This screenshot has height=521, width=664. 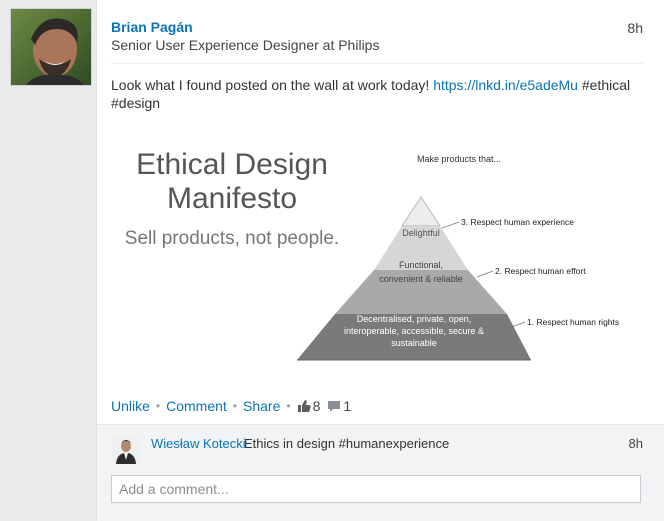 I want to click on share-button: Share, so click(x=261, y=406).